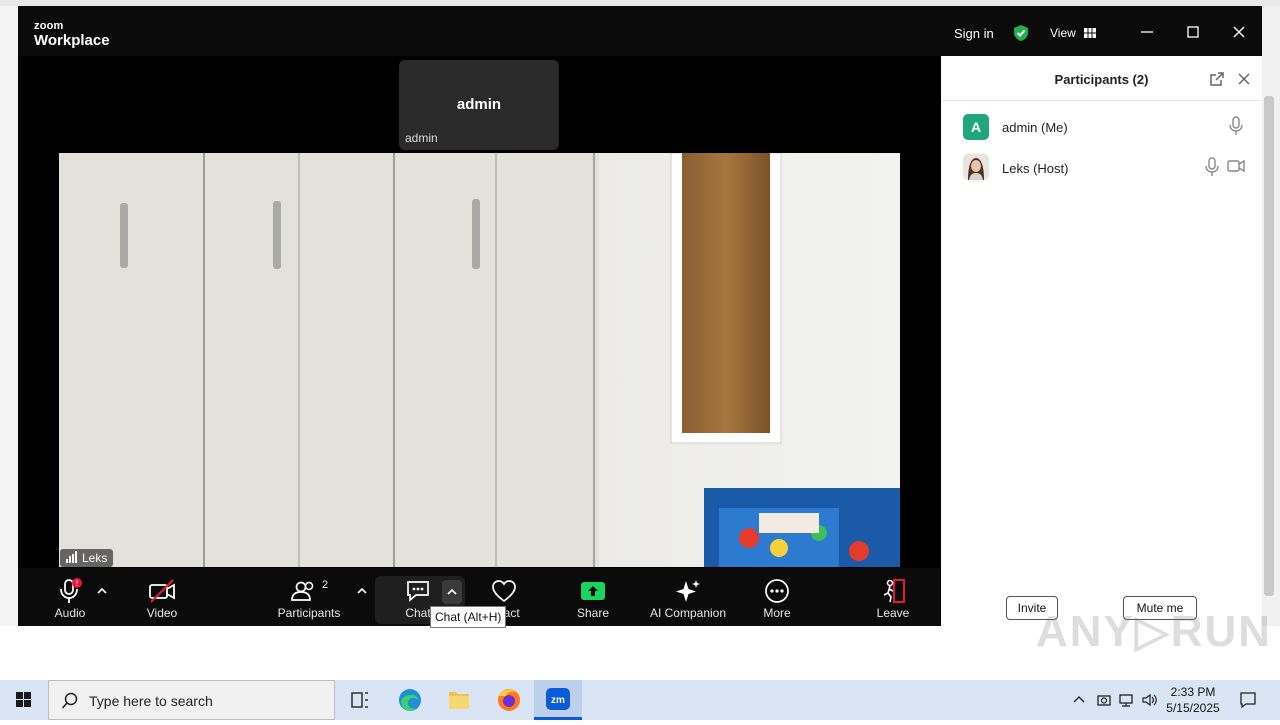  I want to click on windows-logo-icon, so click(23, 699).